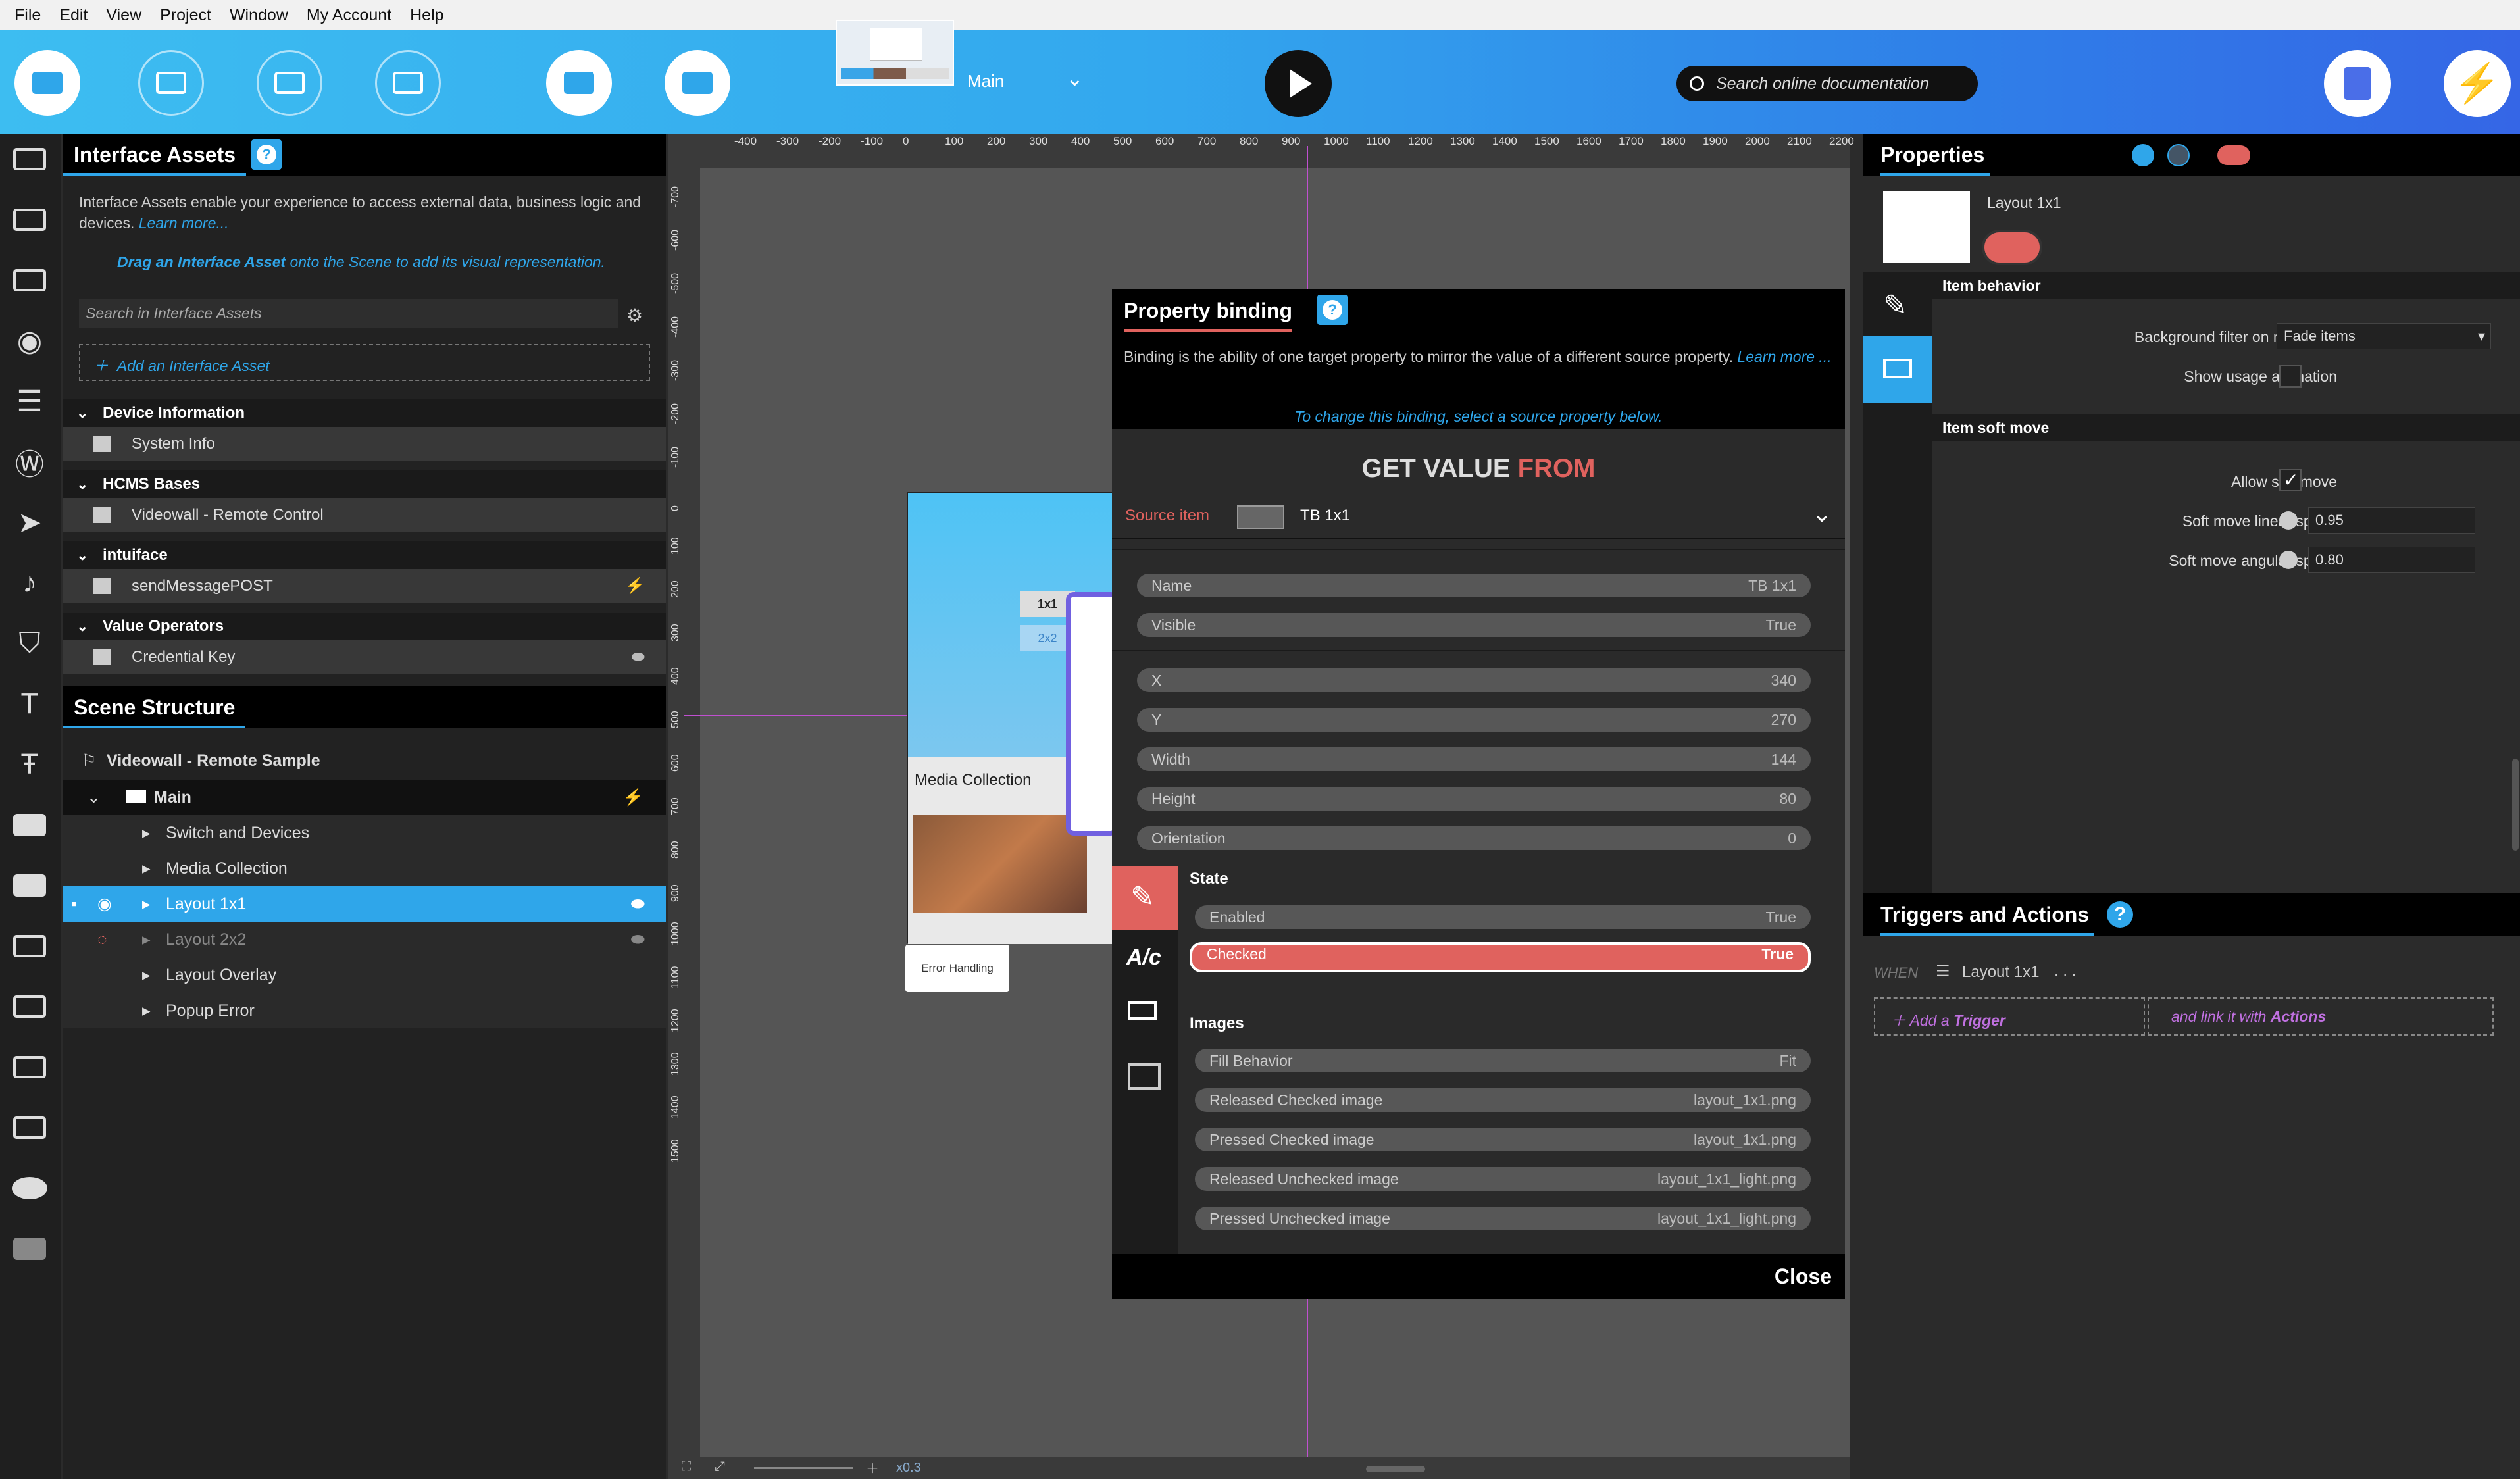  I want to click on prop-fill-behavior: Fill Behavior Fit, so click(1503, 1060).